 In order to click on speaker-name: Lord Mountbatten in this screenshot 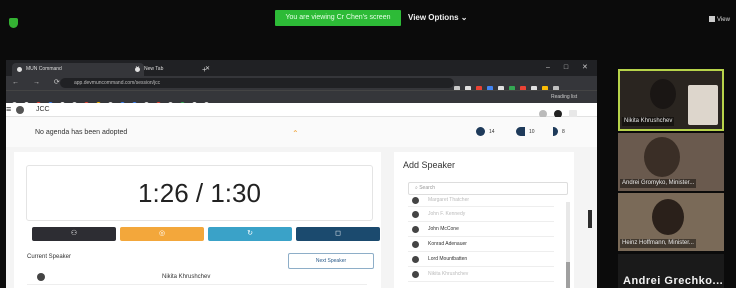, I will do `click(448, 259)`.